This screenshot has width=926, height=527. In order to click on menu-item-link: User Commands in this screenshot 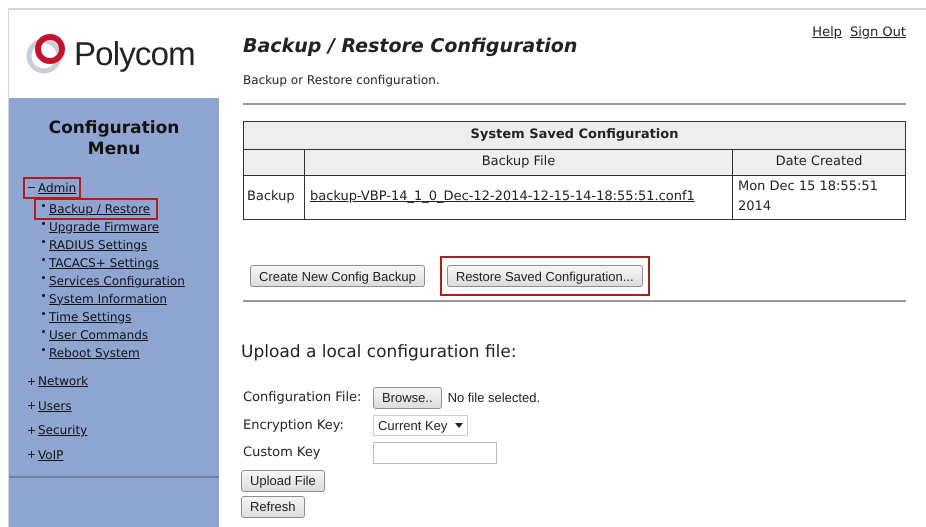, I will do `click(98, 334)`.